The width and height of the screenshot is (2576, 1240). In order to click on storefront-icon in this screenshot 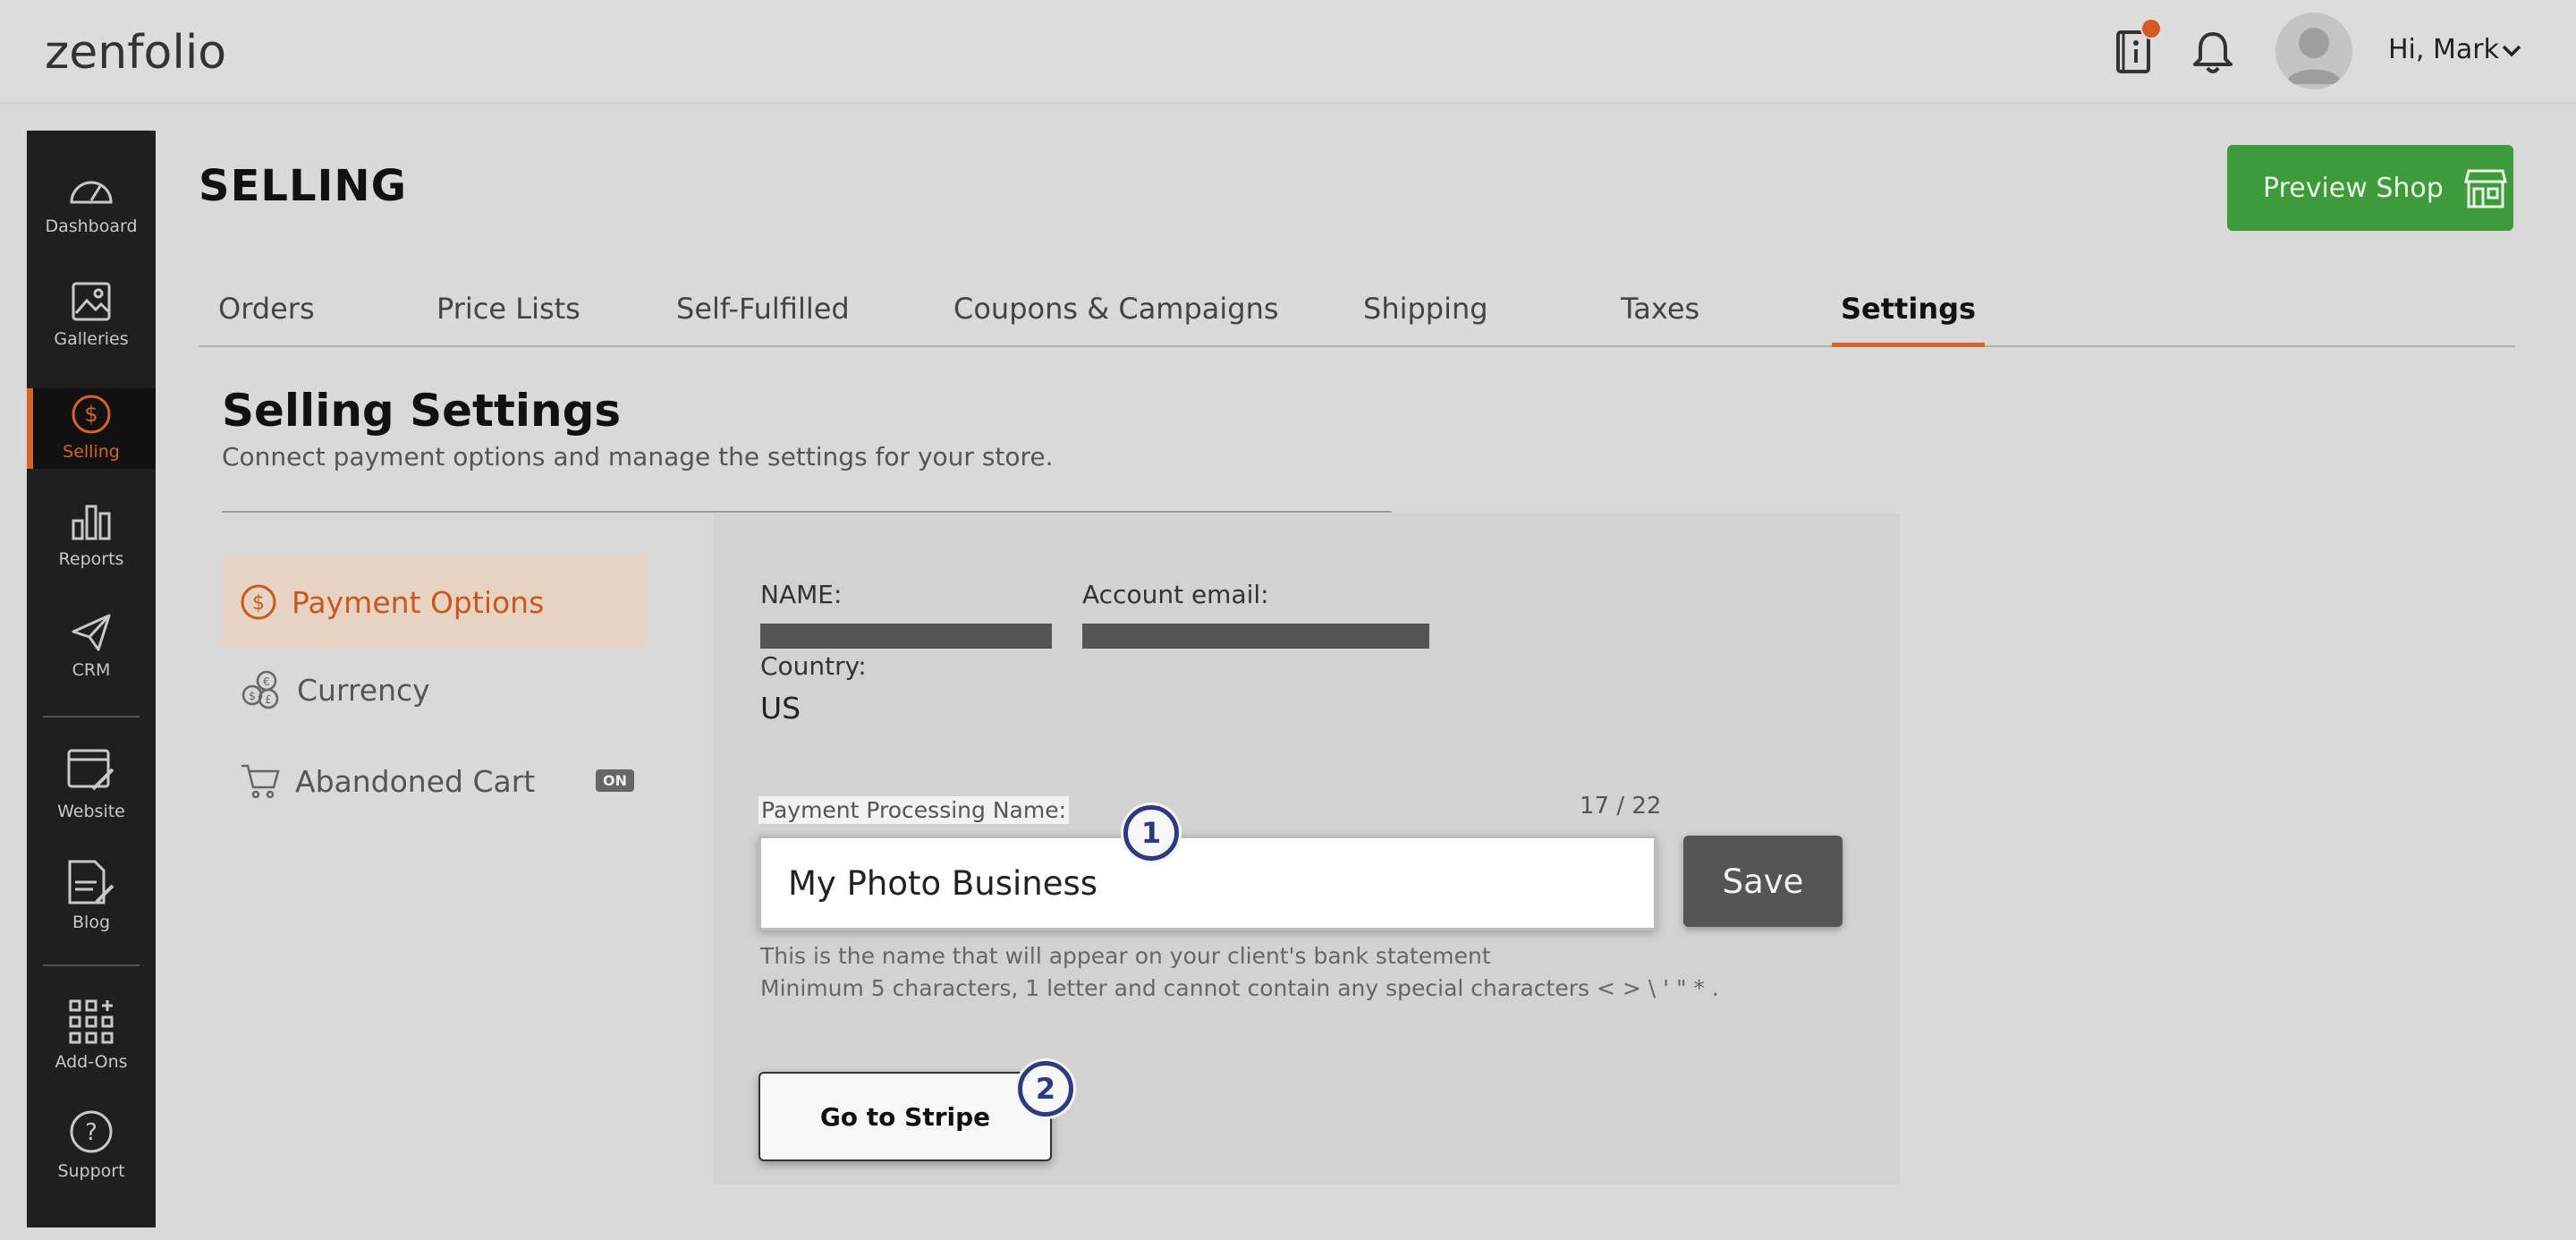, I will do `click(2485, 188)`.